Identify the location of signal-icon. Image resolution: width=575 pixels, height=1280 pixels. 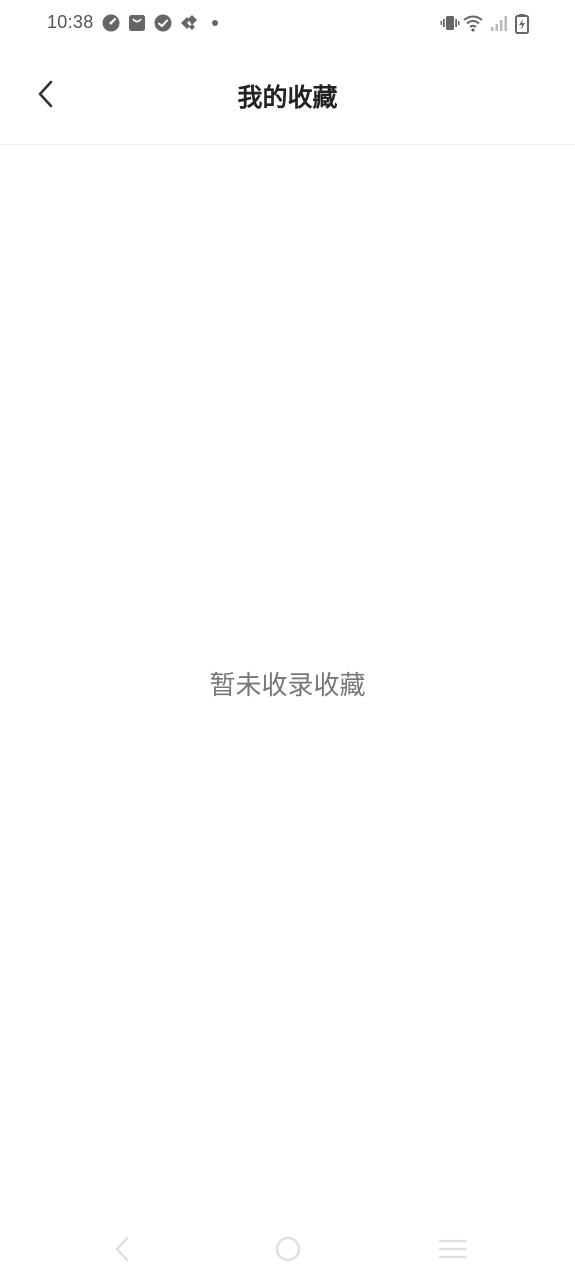
(499, 23).